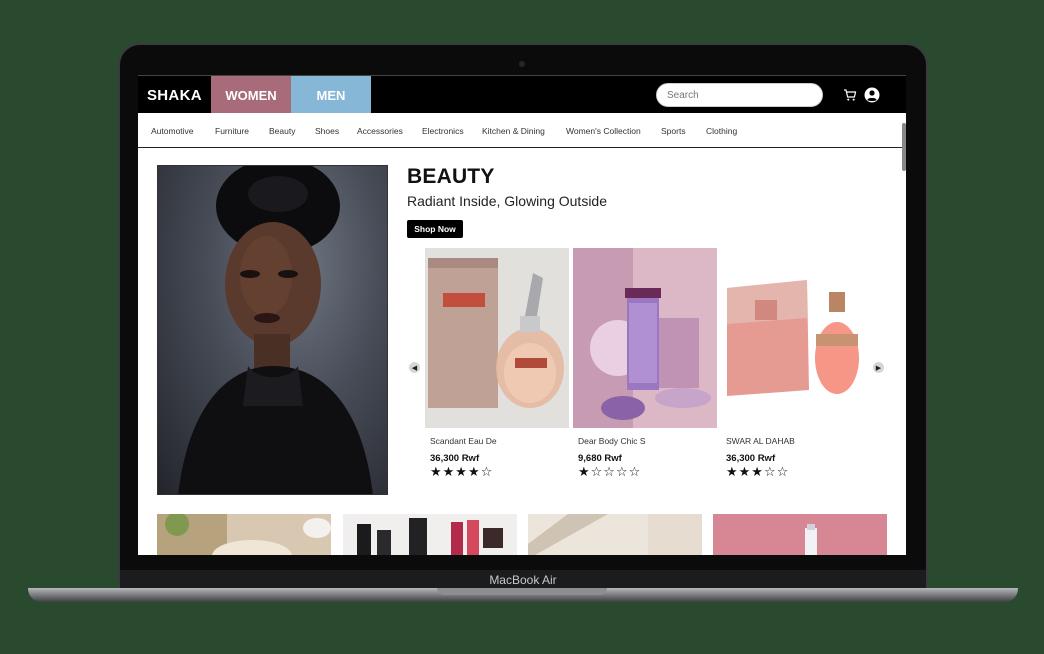 The image size is (1044, 654). What do you see at coordinates (497, 338) in the screenshot?
I see `product-image-scandant` at bounding box center [497, 338].